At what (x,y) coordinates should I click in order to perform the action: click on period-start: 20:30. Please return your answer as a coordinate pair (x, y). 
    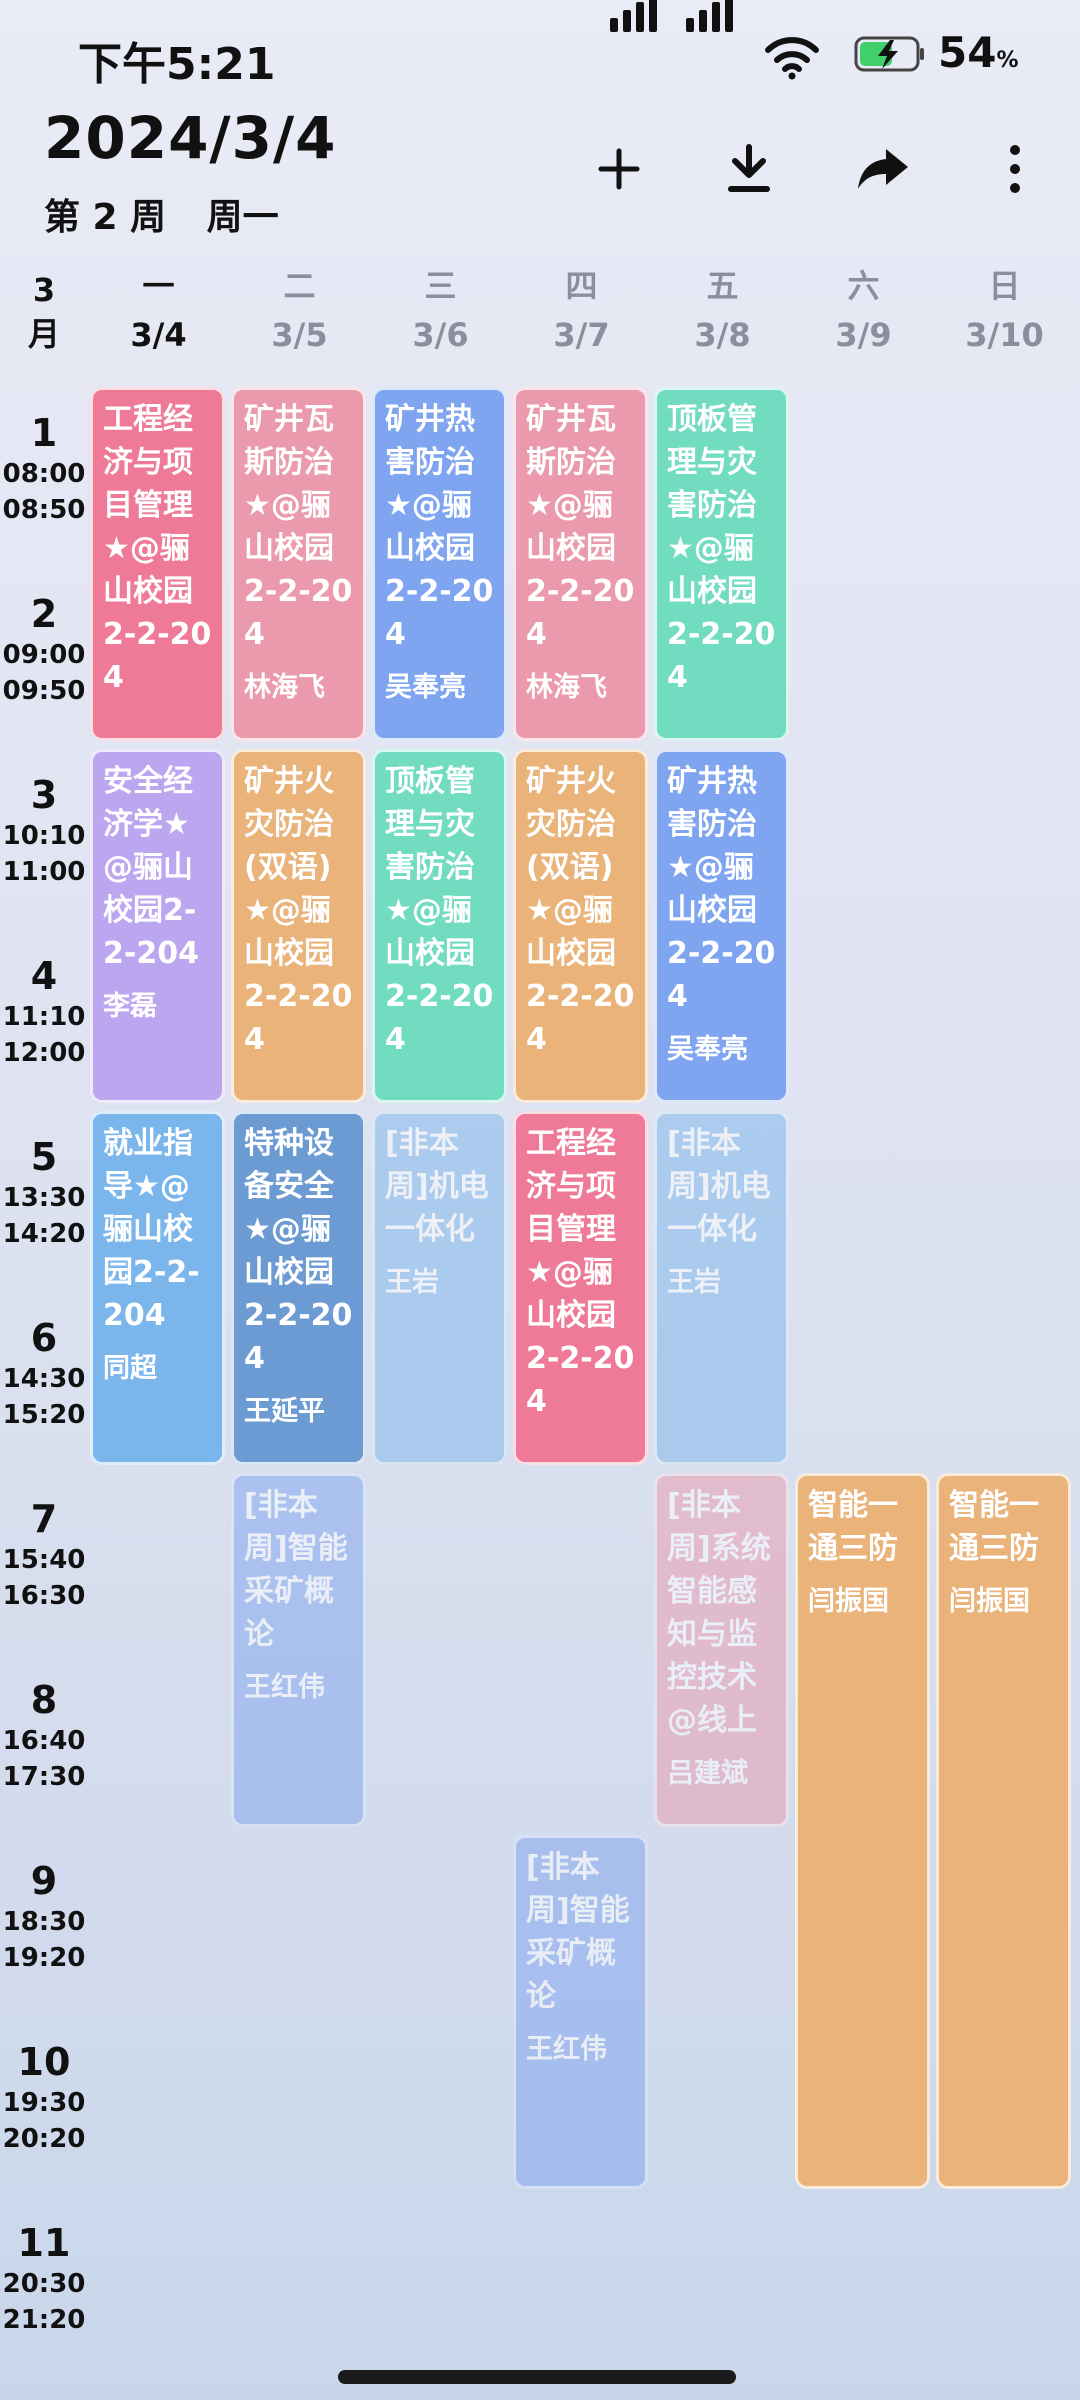
    Looking at the image, I should click on (44, 2284).